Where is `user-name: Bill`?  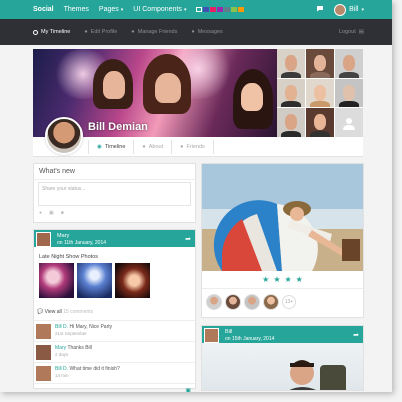
user-name: Bill is located at coordinates (354, 9).